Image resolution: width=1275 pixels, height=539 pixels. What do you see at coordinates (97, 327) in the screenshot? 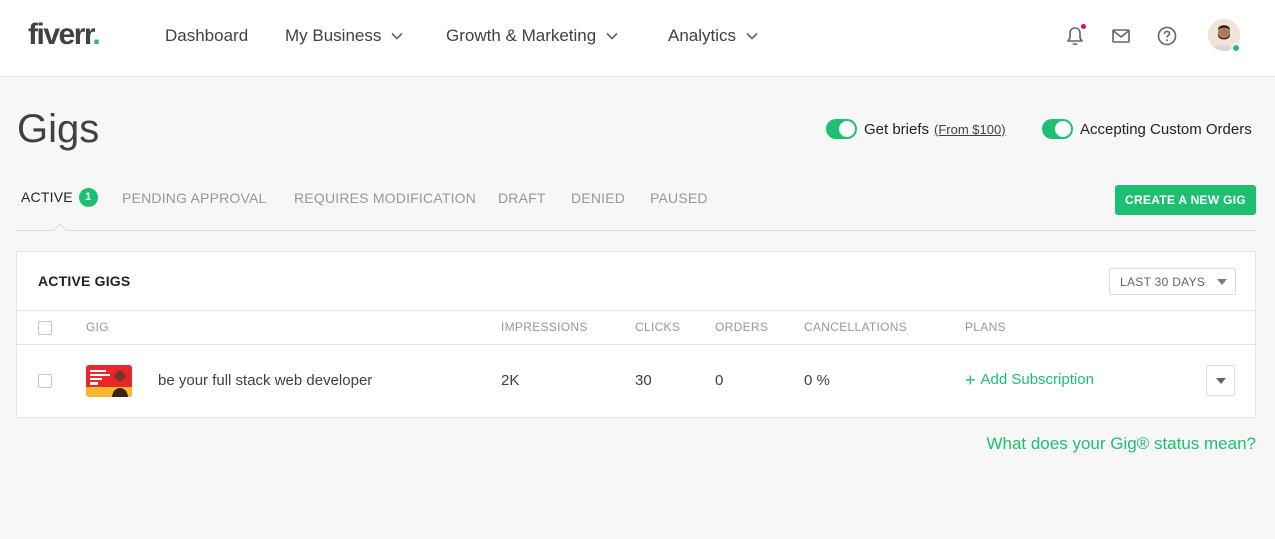
I see `column-header-gig: GIG` at bounding box center [97, 327].